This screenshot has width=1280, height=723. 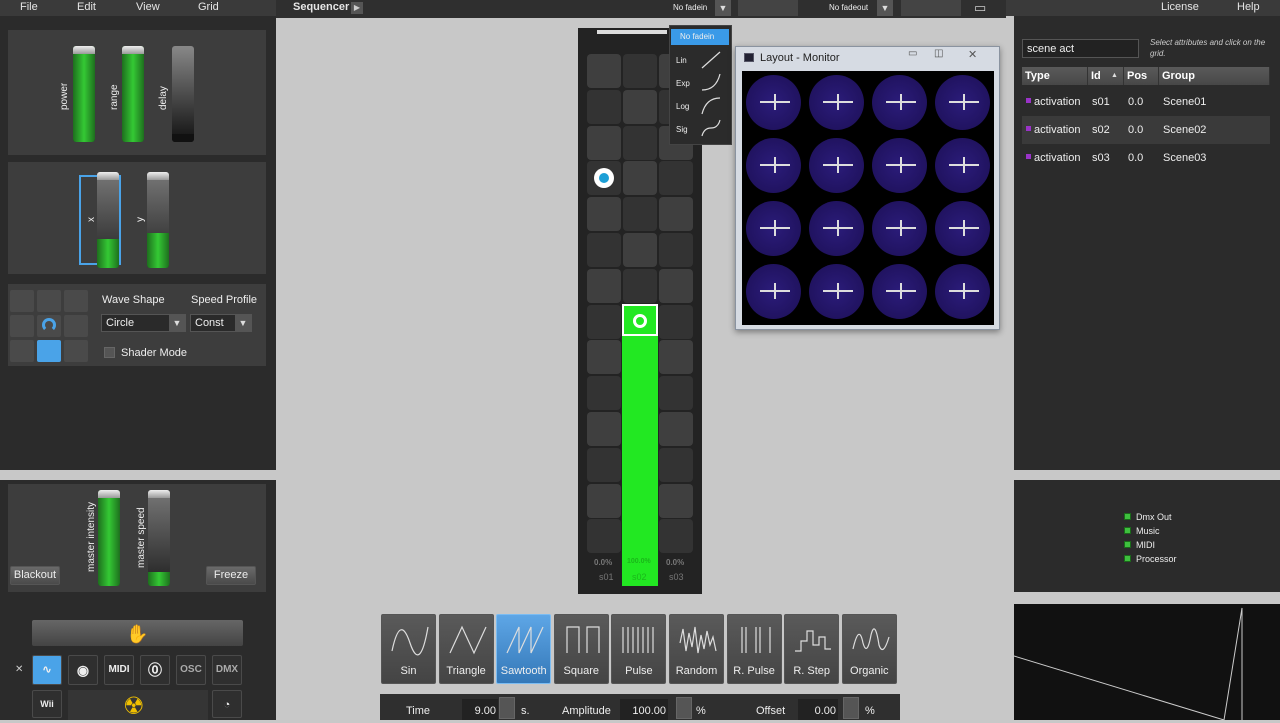 What do you see at coordinates (109, 352) in the screenshot?
I see `shader-mode-checkbox` at bounding box center [109, 352].